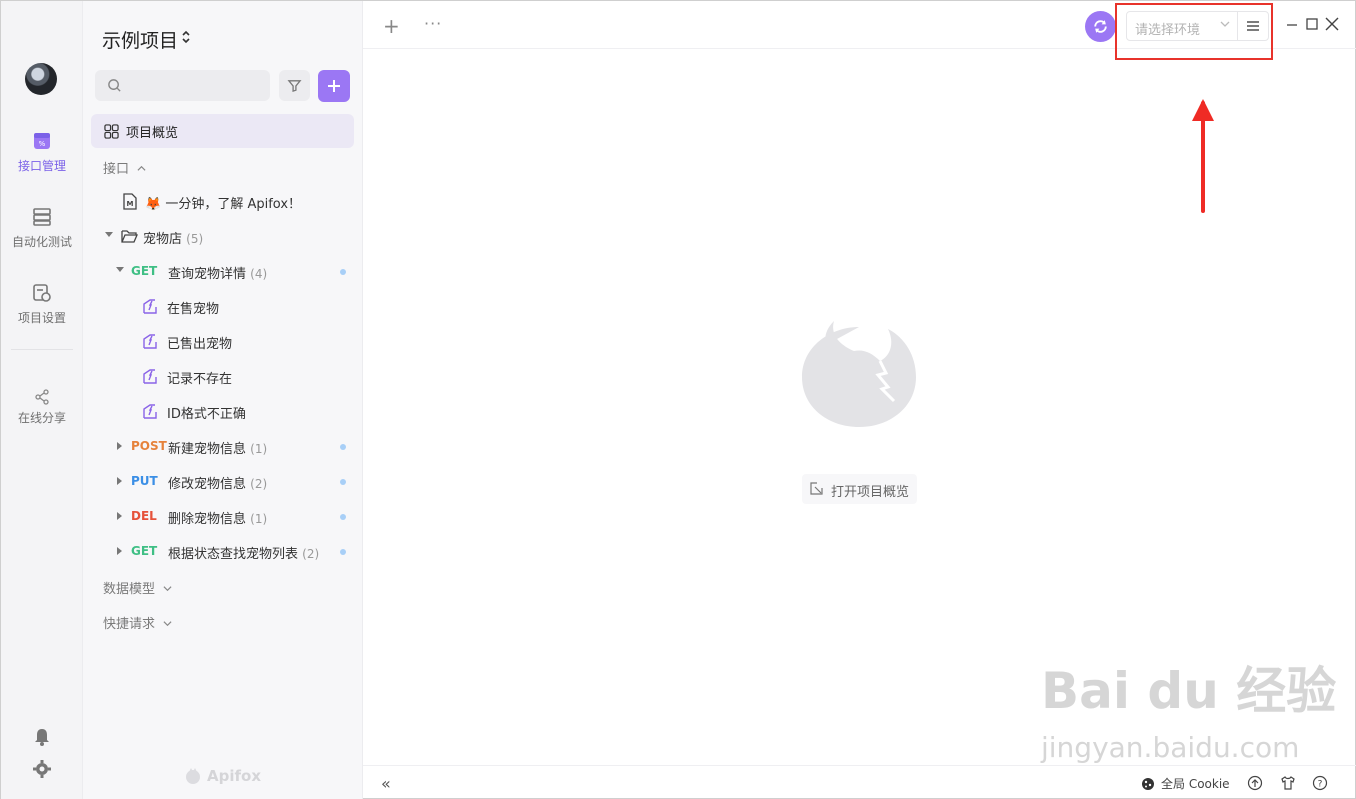 This screenshot has width=1356, height=799. Describe the element at coordinates (1189, 691) in the screenshot. I see `baidu-watermark: Bai du 经验` at that location.